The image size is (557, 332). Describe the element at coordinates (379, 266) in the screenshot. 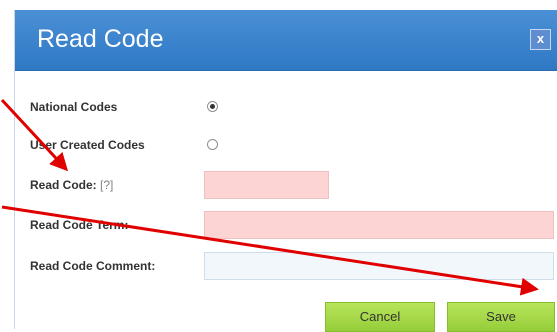

I see `read-code-comment-input` at that location.